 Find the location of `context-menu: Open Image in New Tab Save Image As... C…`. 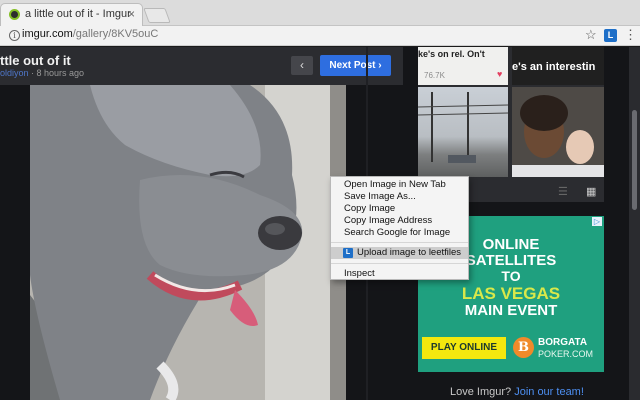

context-menu: Open Image in New Tab Save Image As... C… is located at coordinates (399, 228).